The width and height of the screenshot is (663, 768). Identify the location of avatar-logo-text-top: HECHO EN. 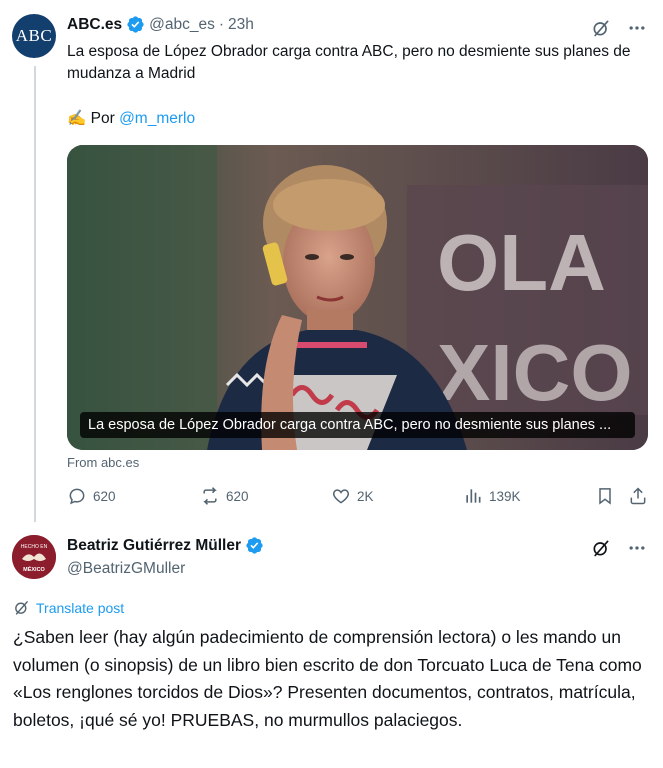
(34, 547).